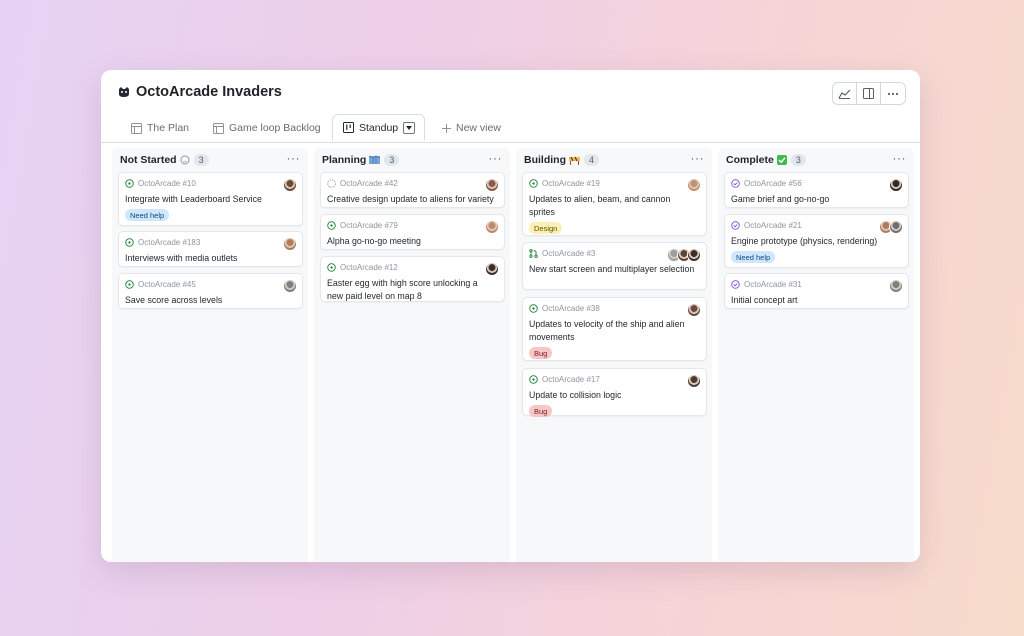 This screenshot has height=636, width=1024. Describe the element at coordinates (160, 128) in the screenshot. I see `tab-the-plan: The Plan` at that location.